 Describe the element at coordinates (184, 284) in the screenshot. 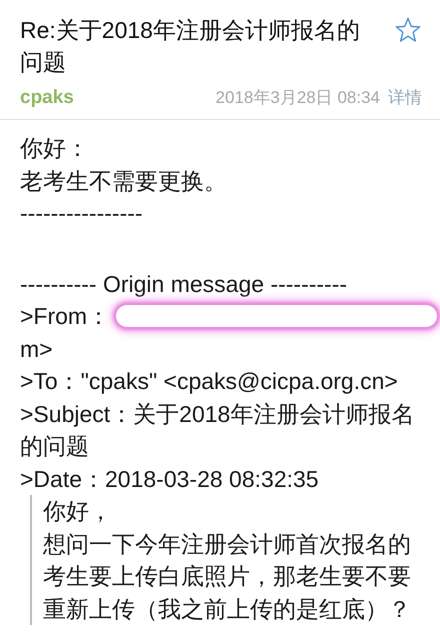

I see `quote-separator: ---------- Origin message ----------` at that location.